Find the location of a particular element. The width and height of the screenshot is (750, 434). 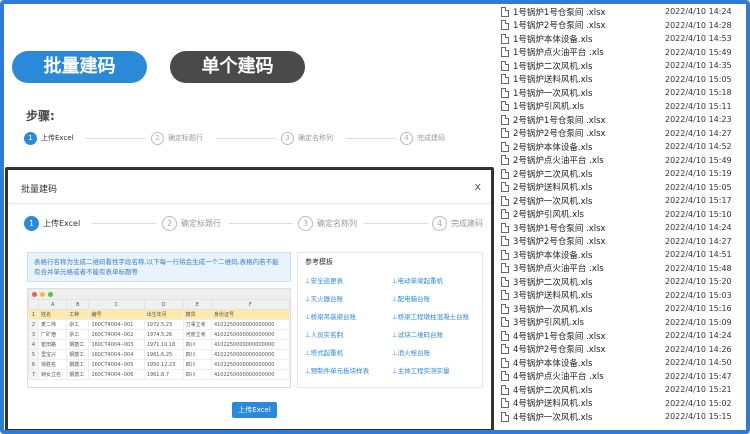

list-item: 2号锅炉引风机.xls 2022/4/10 15:10 is located at coordinates (621, 215).